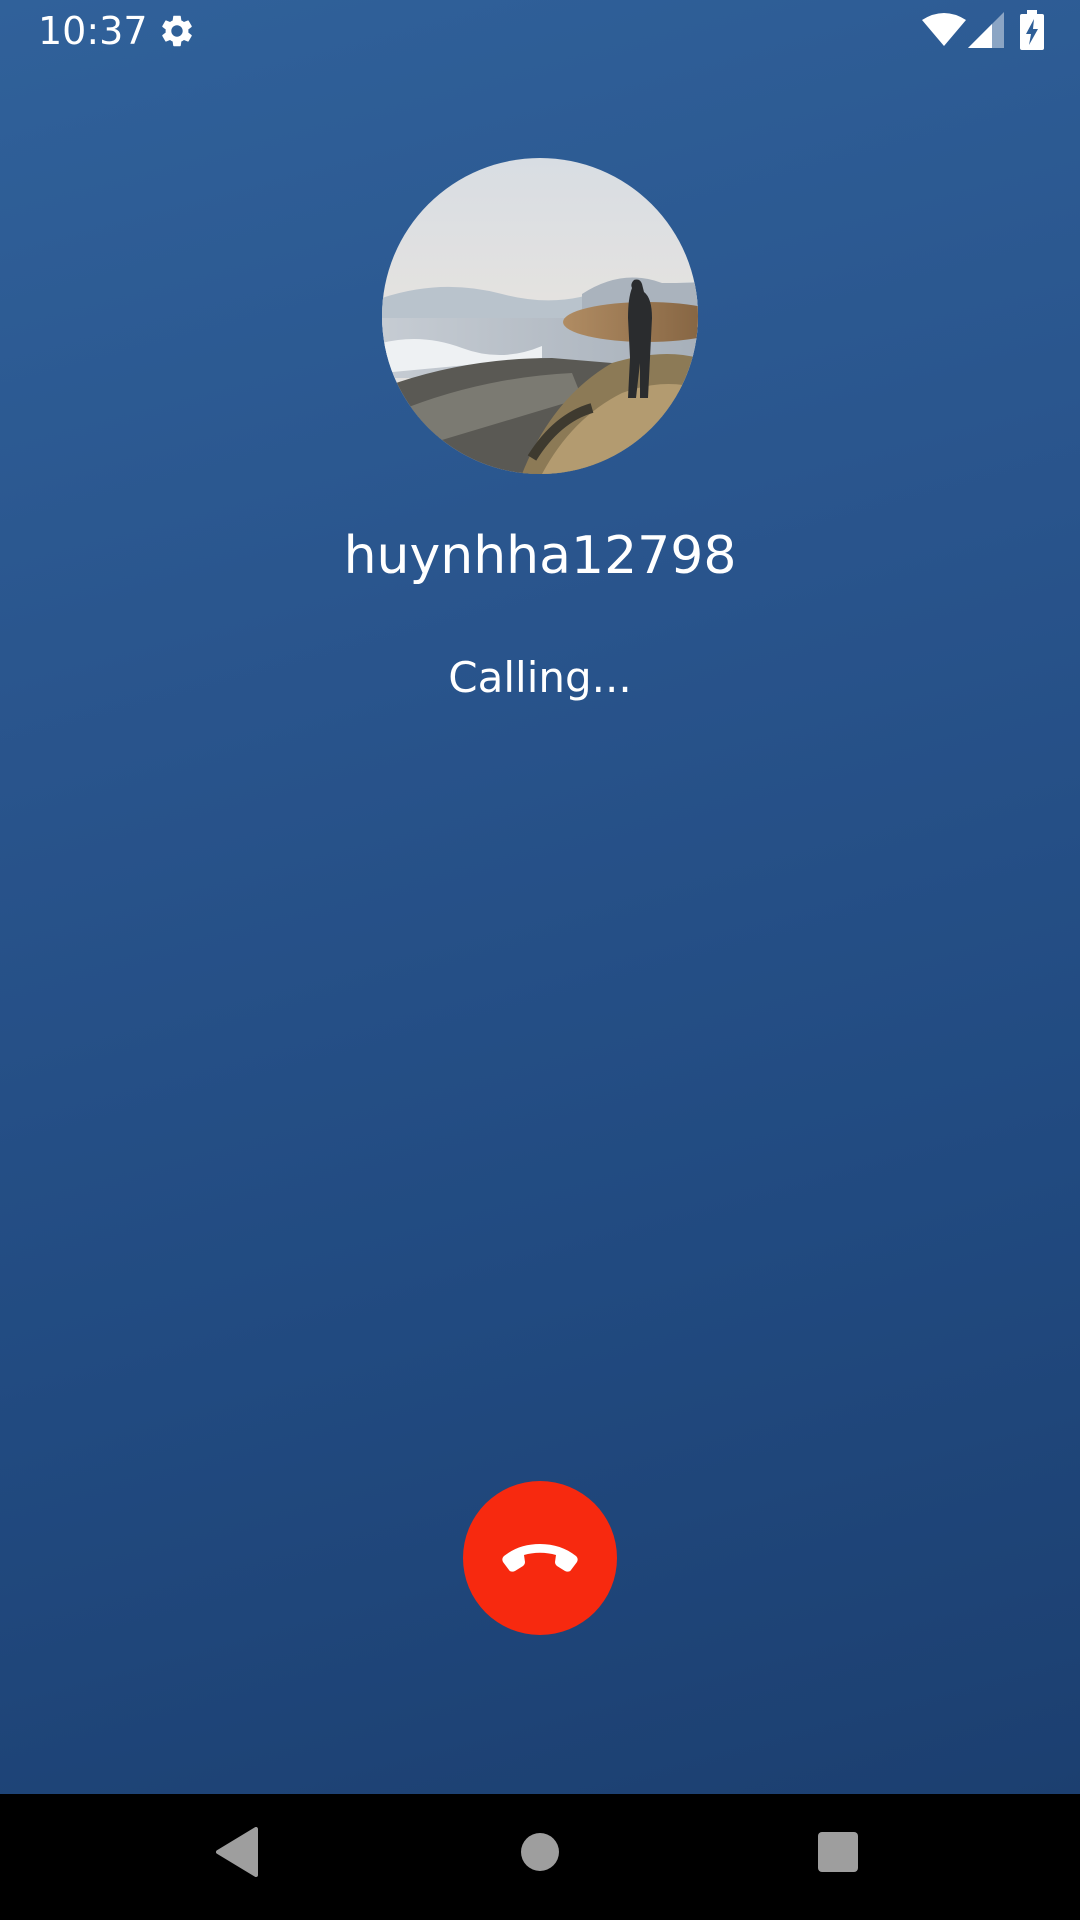 The width and height of the screenshot is (1080, 1920). I want to click on status-bar: 10:37, so click(540, 31).